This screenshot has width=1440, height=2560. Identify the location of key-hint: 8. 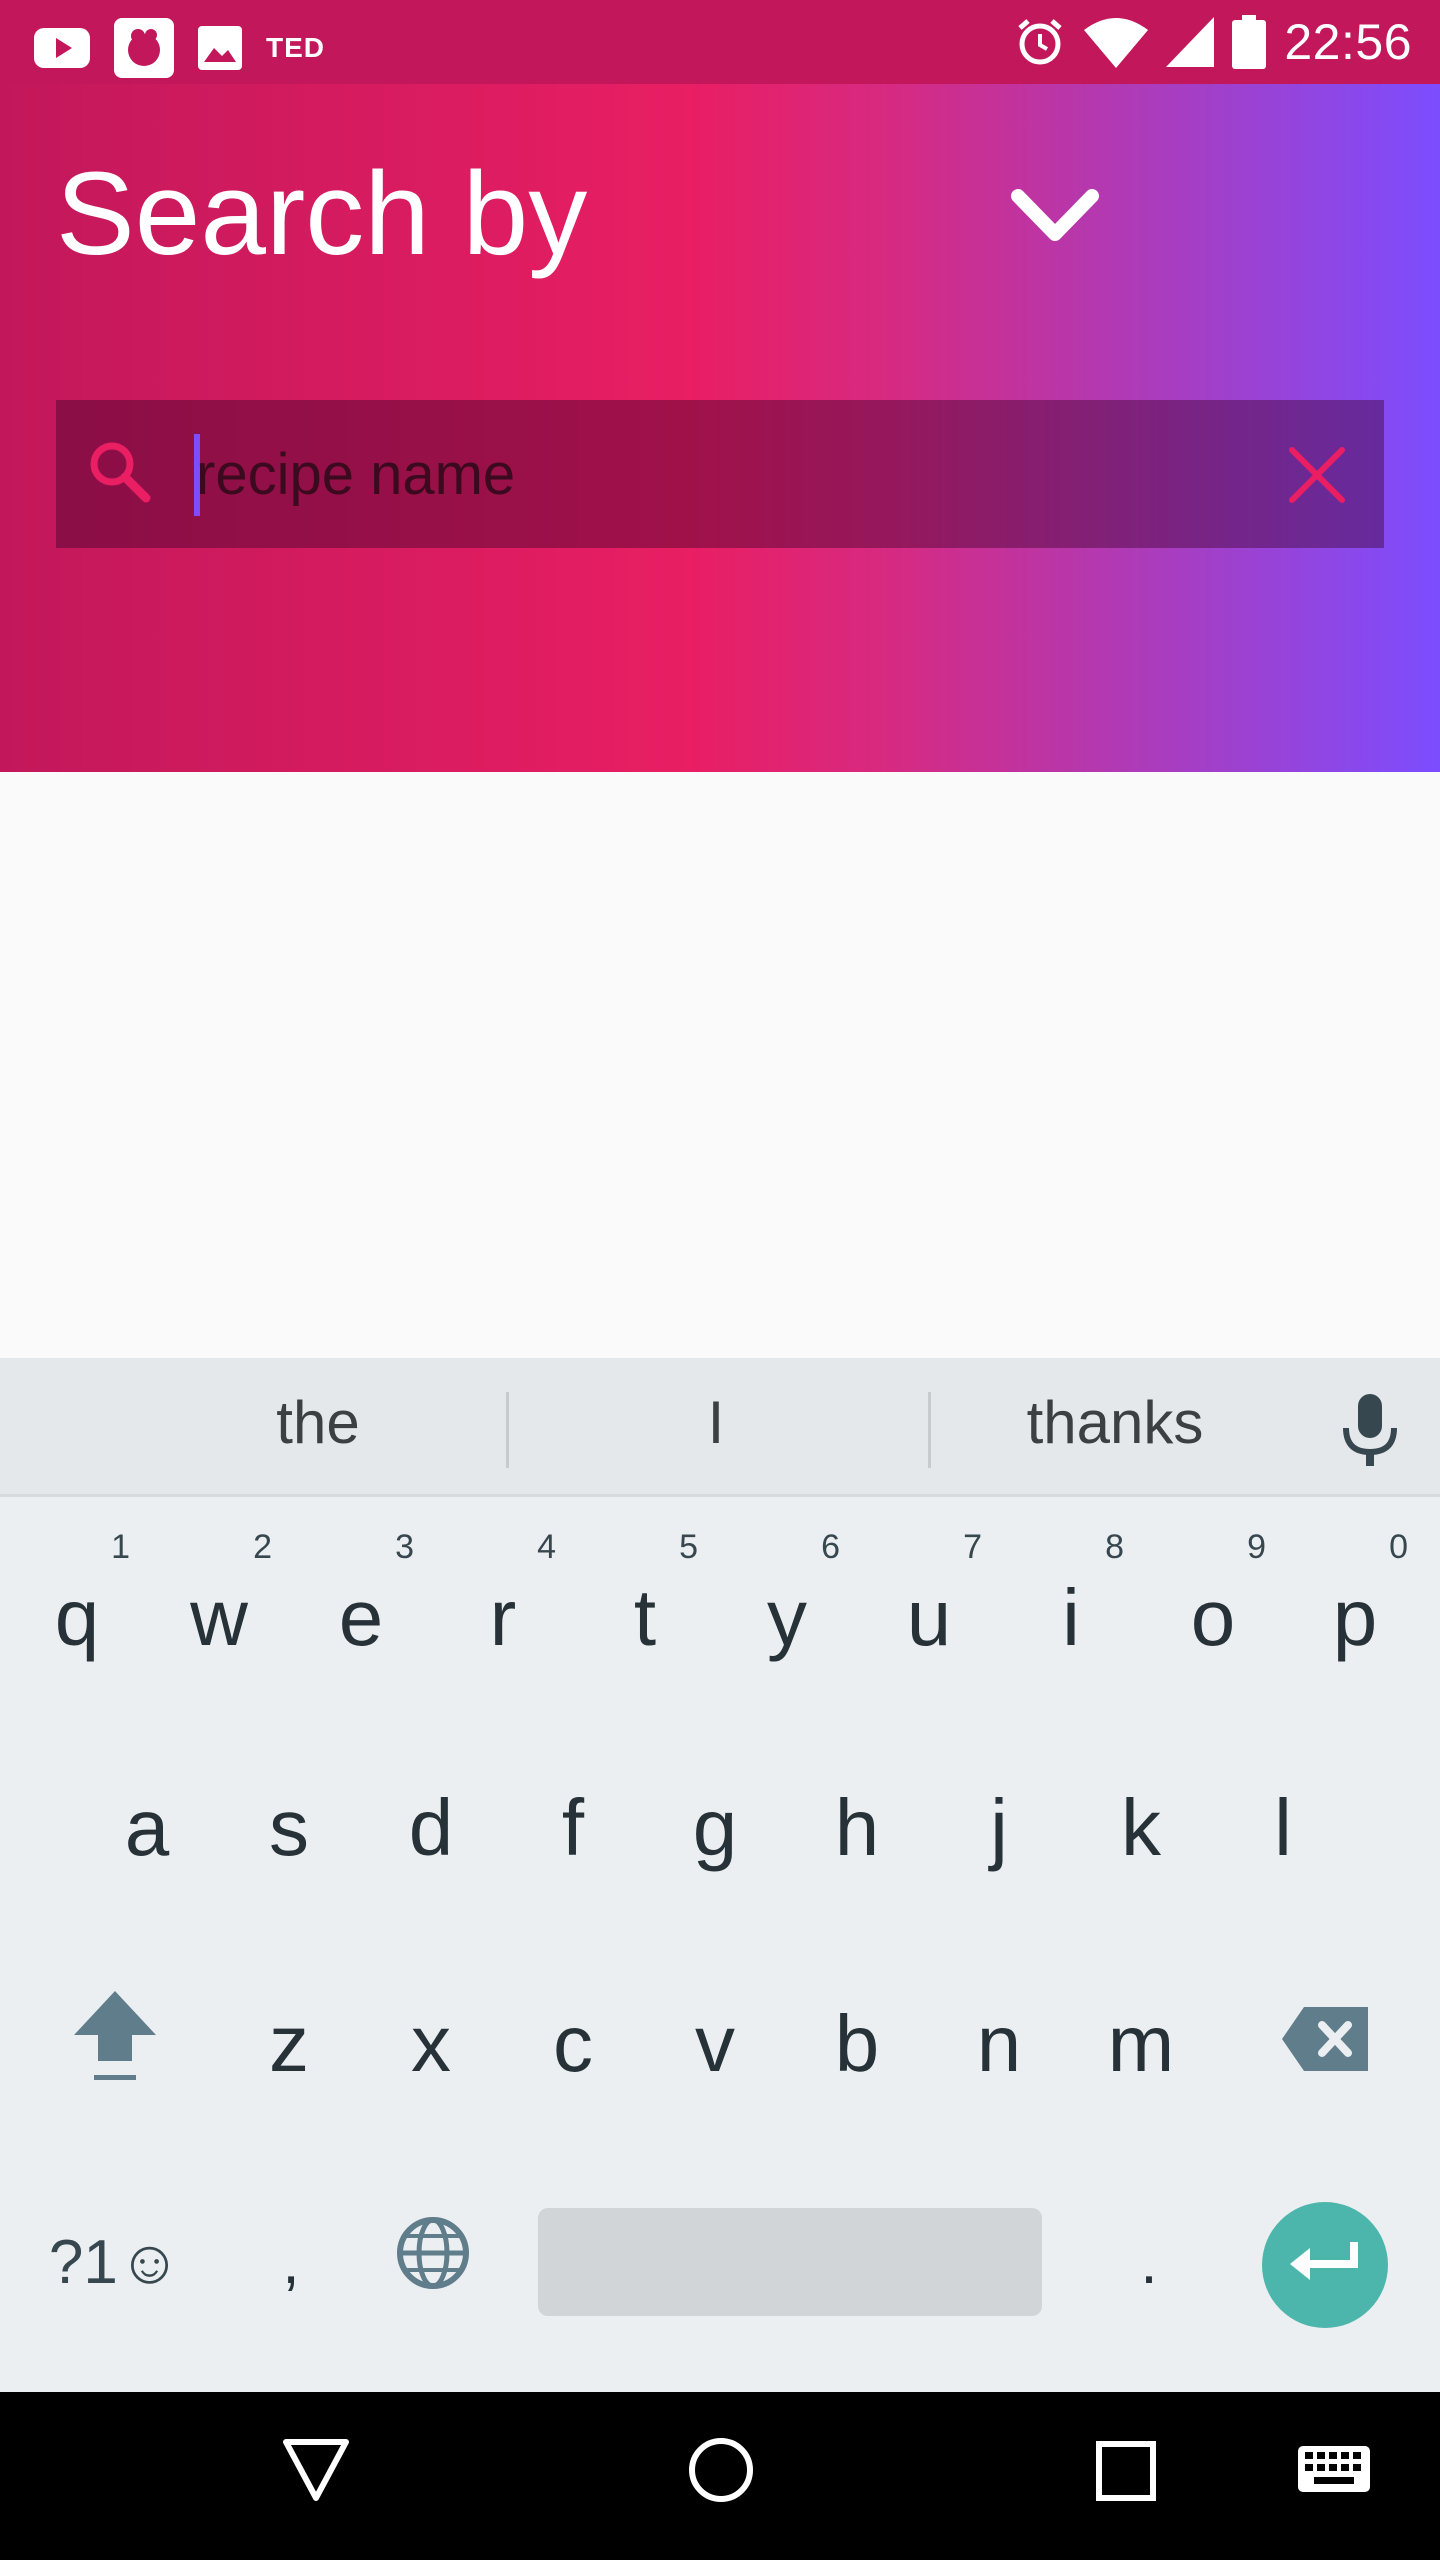
(1114, 1547).